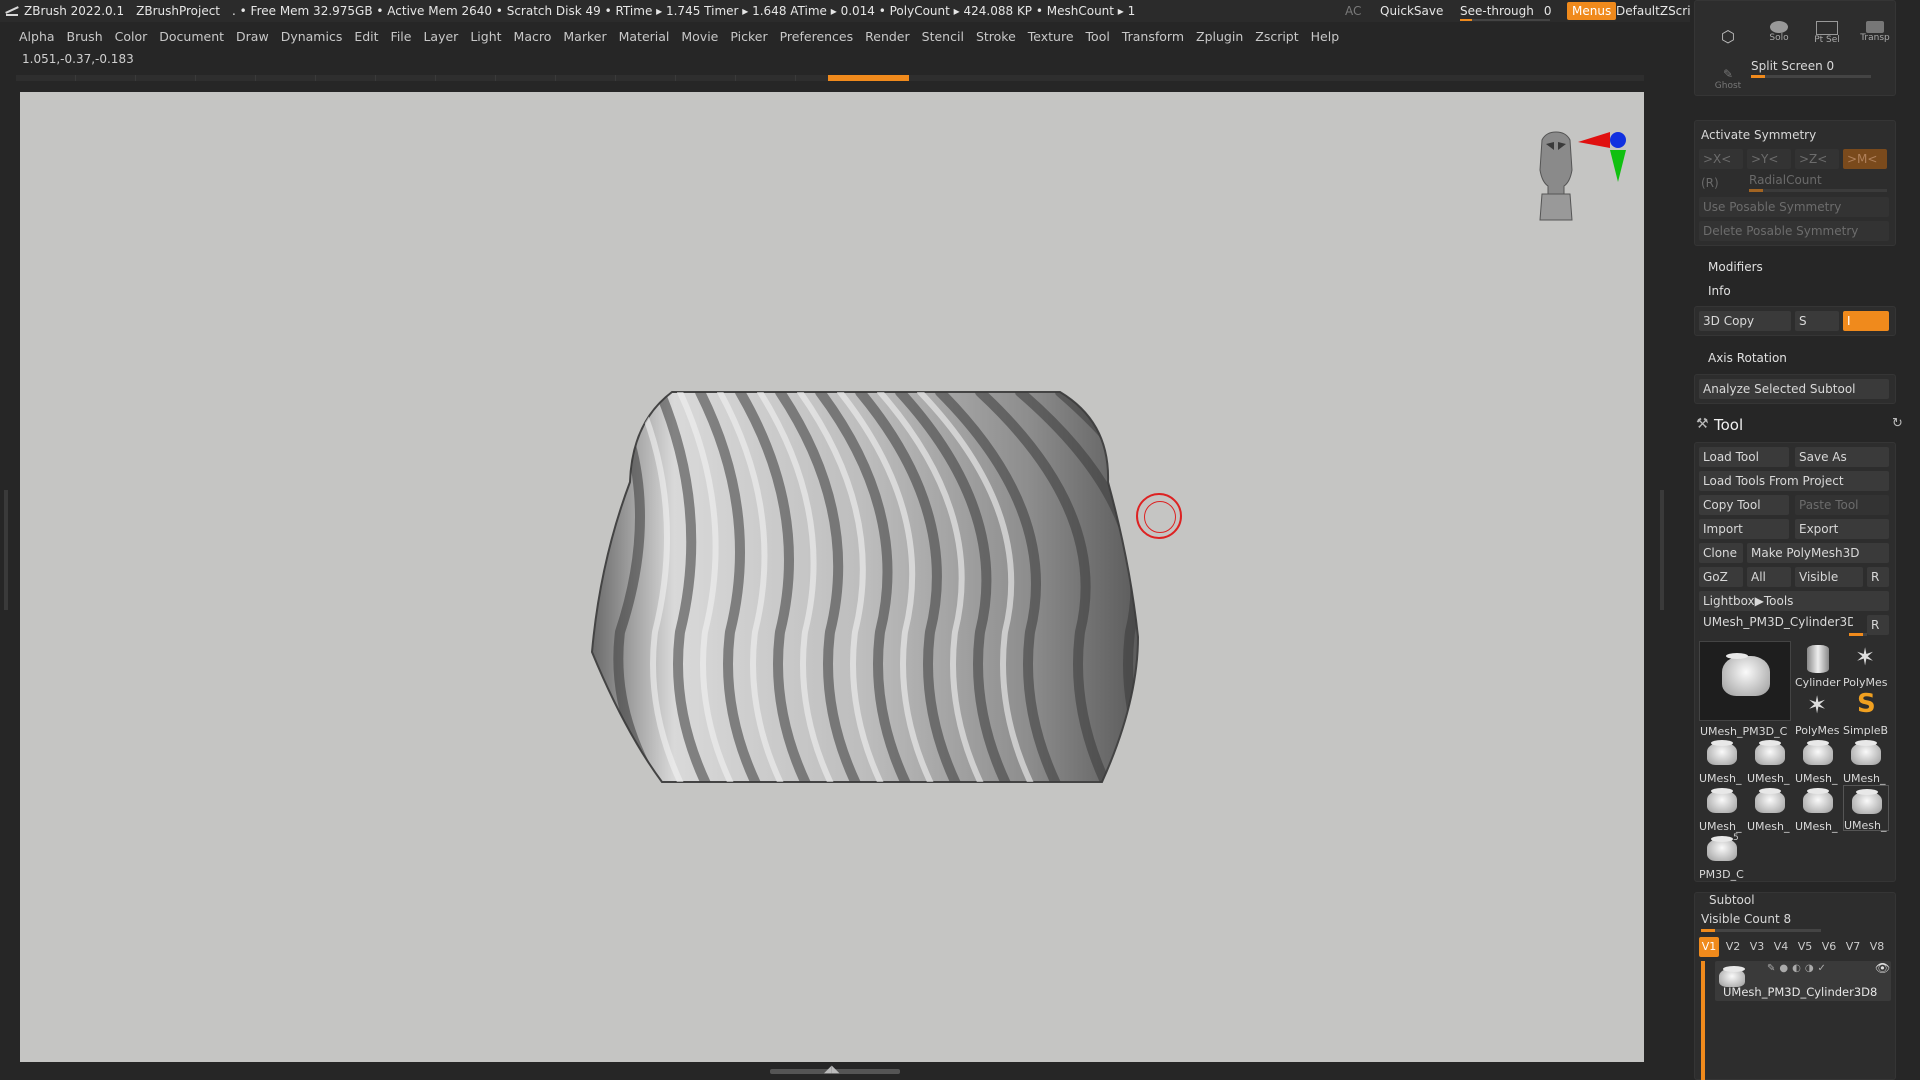 The width and height of the screenshot is (1920, 1080). What do you see at coordinates (1732, 900) in the screenshot?
I see `subtool-header: Subtool` at bounding box center [1732, 900].